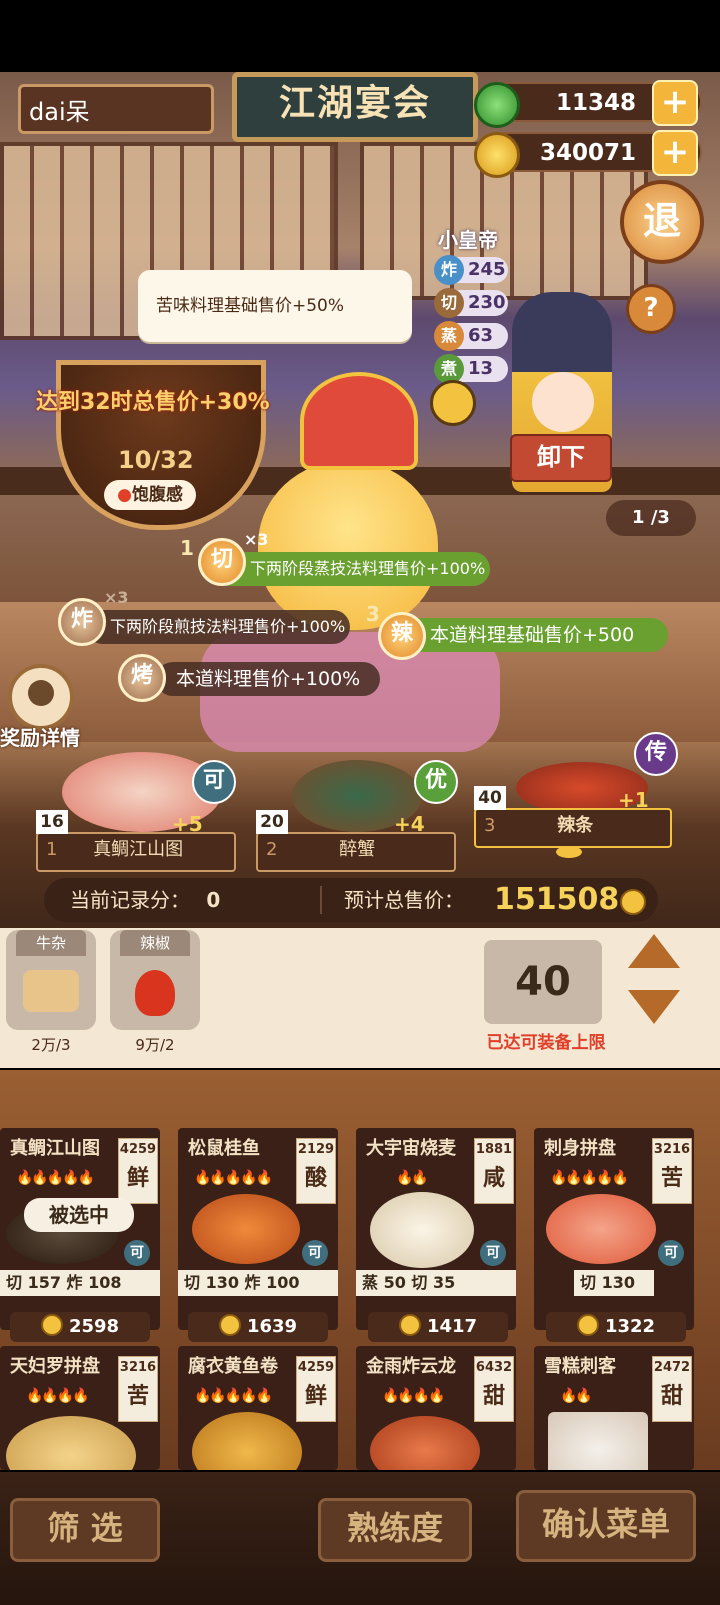 The image size is (720, 1605). What do you see at coordinates (436, 1408) in the screenshot?
I see `dish-card: 金雨炸云龙 6432 甜 🔥🔥🔥🔥` at bounding box center [436, 1408].